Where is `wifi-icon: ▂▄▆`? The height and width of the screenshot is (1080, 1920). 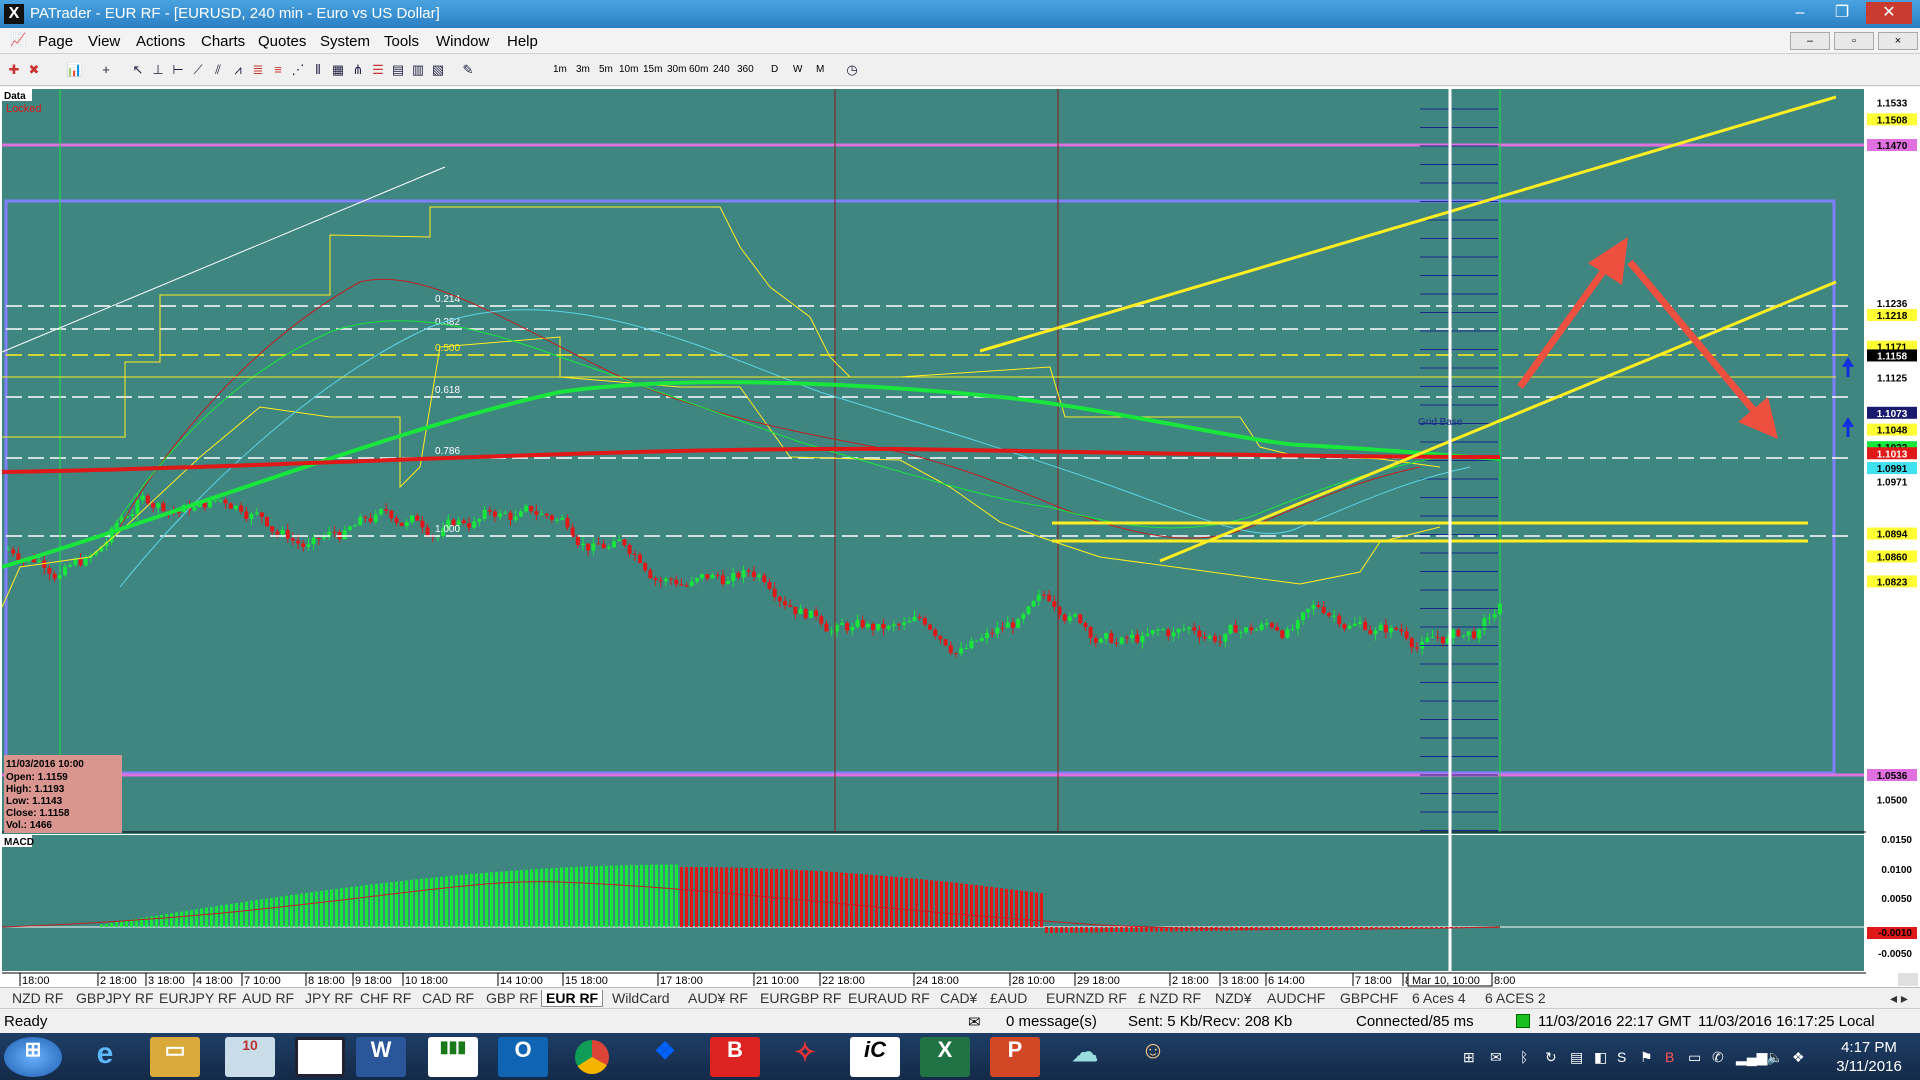 wifi-icon: ▂▄▆ is located at coordinates (1751, 1057).